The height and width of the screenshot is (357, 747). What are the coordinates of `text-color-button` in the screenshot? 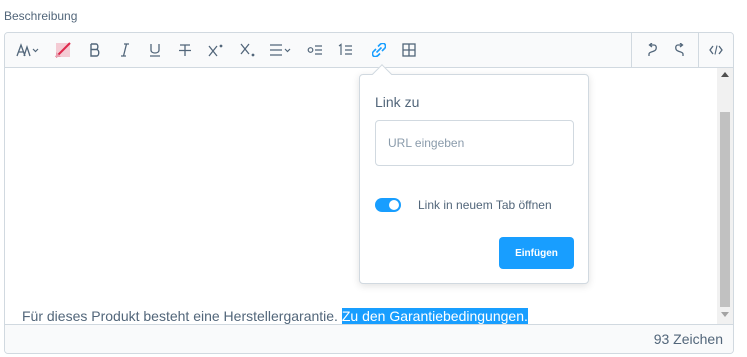 It's located at (63, 50).